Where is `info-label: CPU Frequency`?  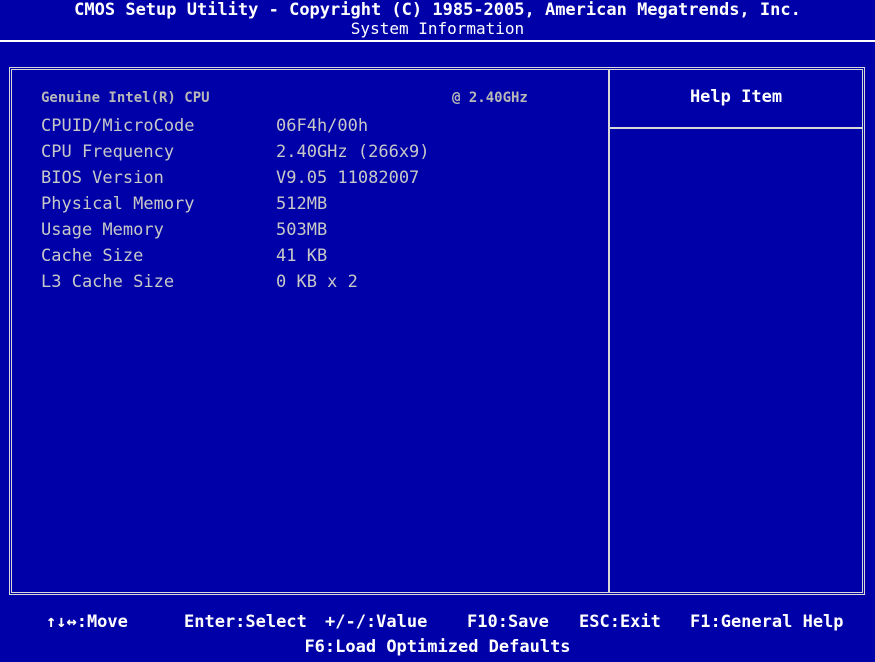
info-label: CPU Frequency is located at coordinates (108, 152).